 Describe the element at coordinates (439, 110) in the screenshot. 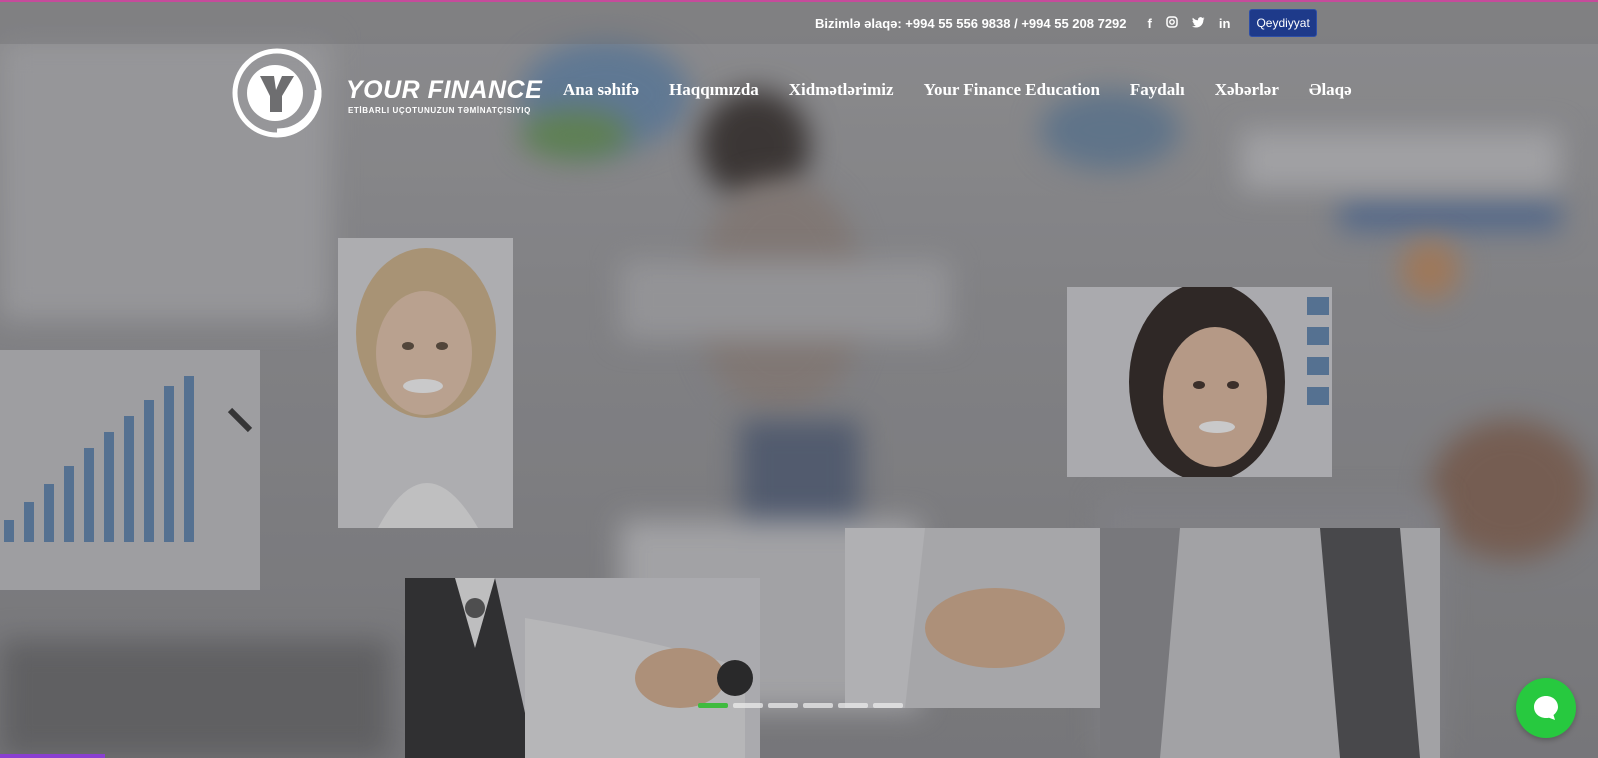

I see `logo-subtitle: ETİBARLI UÇOTUNUZUN TƏMİNATÇISIYIQ` at that location.